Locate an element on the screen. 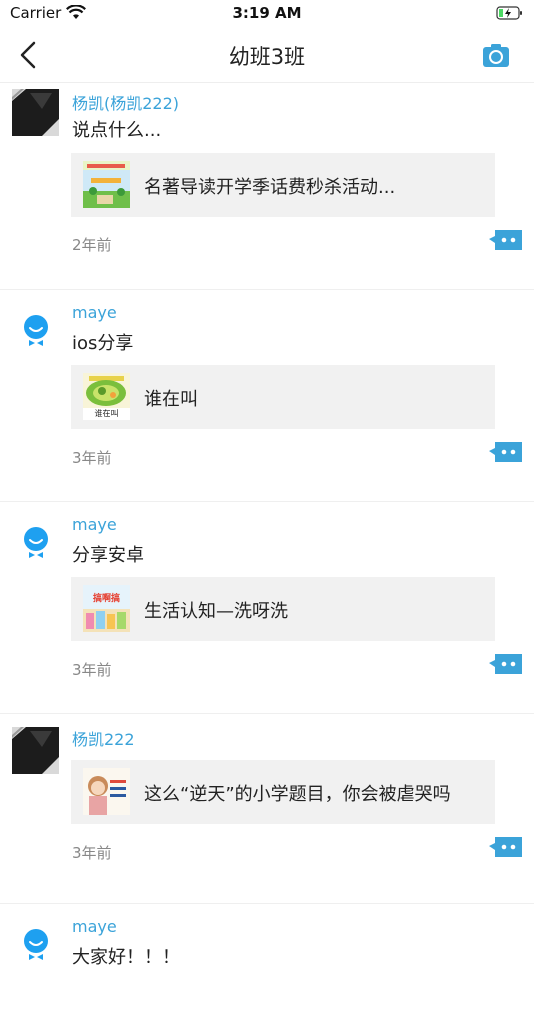 The image size is (534, 1024). post-author: 杨凯(杨凯222) is located at coordinates (125, 102).